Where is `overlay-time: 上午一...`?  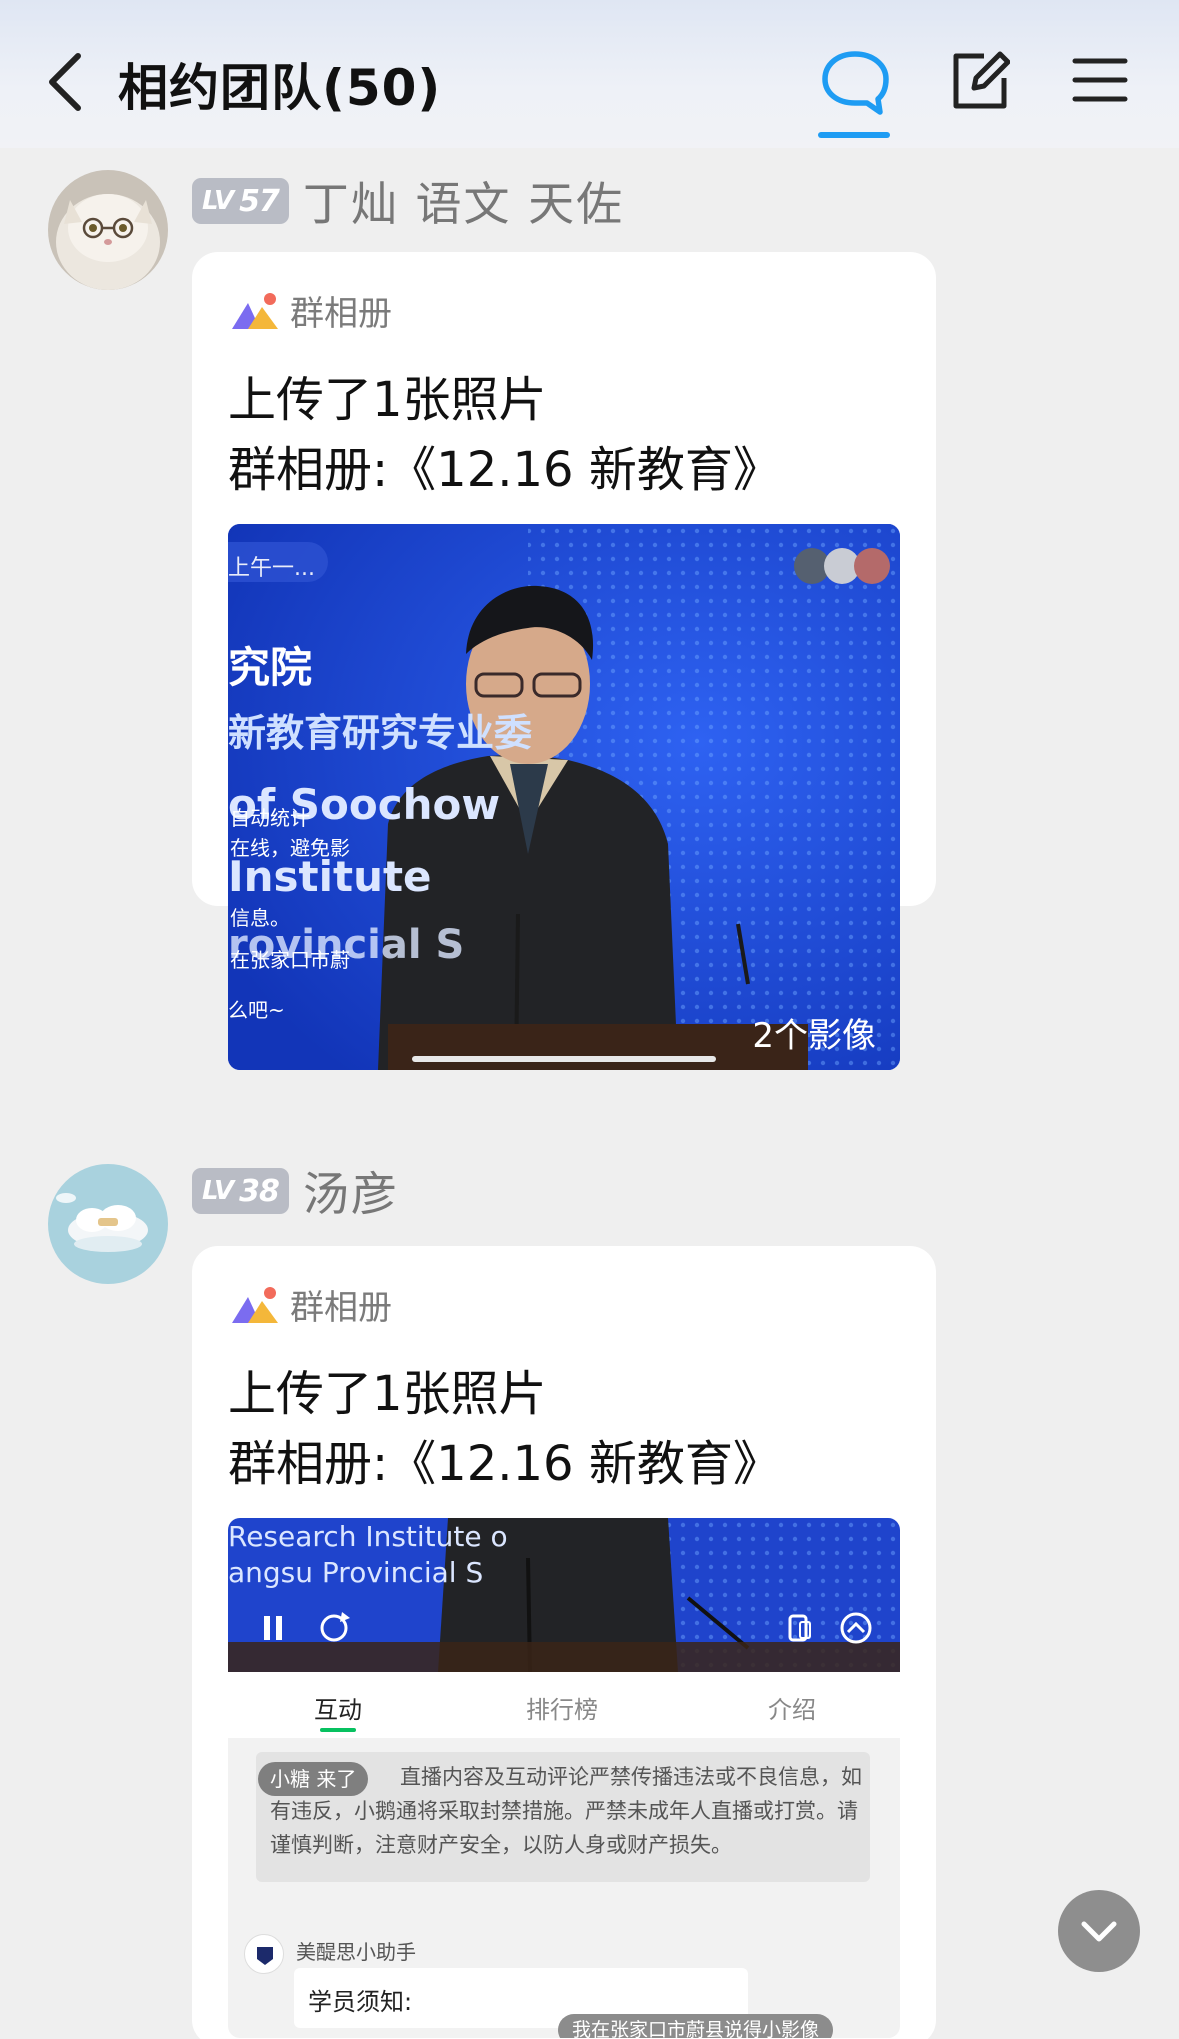
overlay-time: 上午一... is located at coordinates (271, 568).